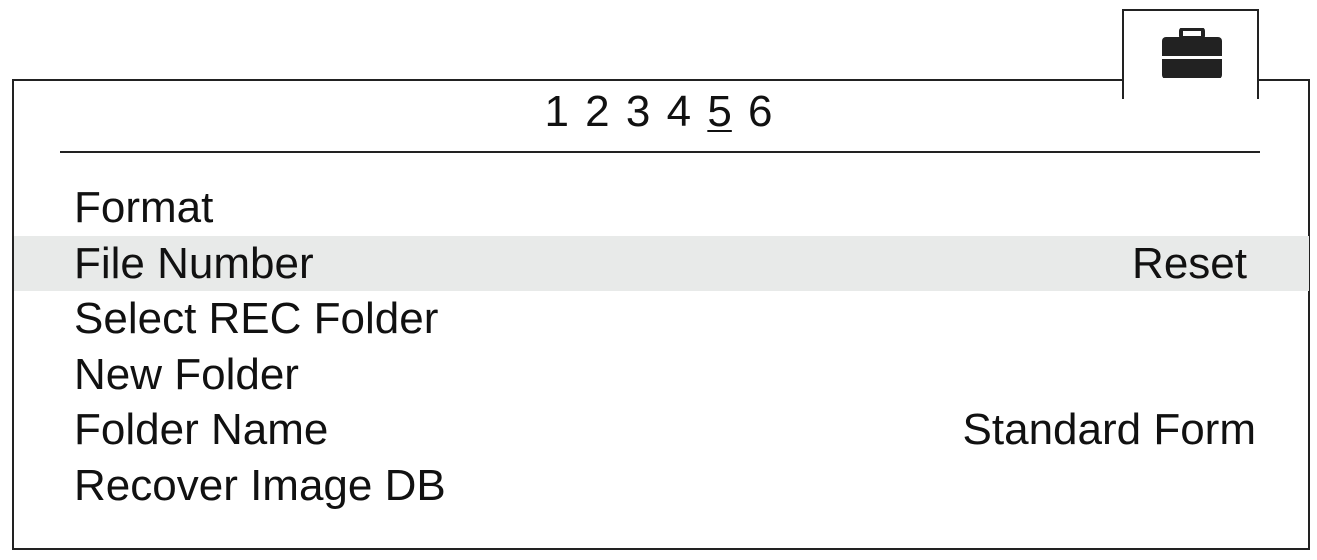  I want to click on page-number-1: 1, so click(556, 112).